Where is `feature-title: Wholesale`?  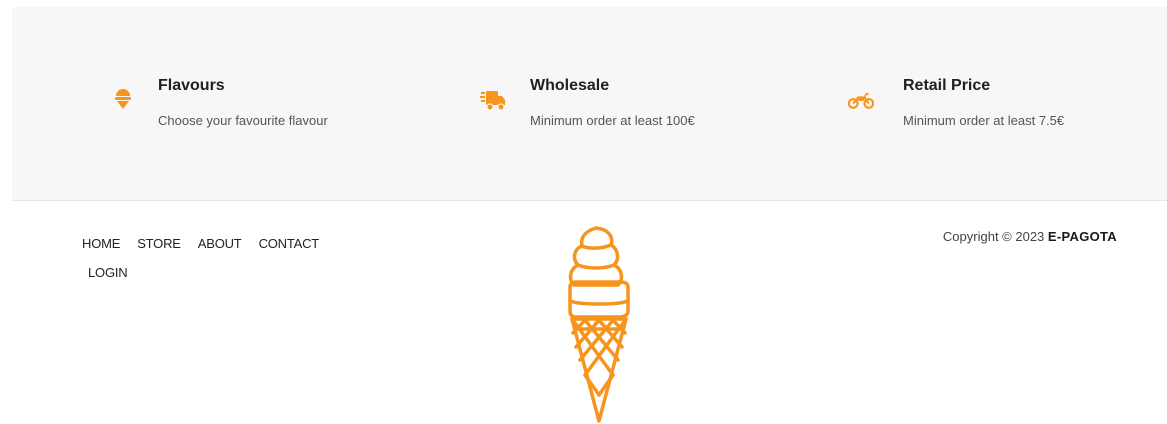 feature-title: Wholesale is located at coordinates (570, 85).